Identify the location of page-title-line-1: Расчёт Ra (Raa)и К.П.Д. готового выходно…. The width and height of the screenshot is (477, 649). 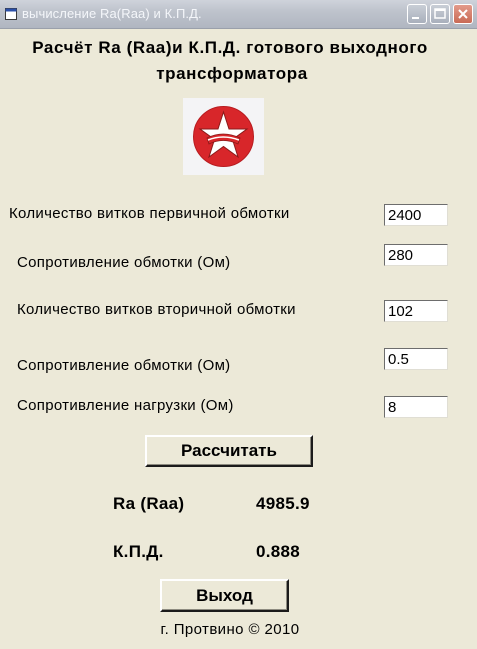
(230, 47).